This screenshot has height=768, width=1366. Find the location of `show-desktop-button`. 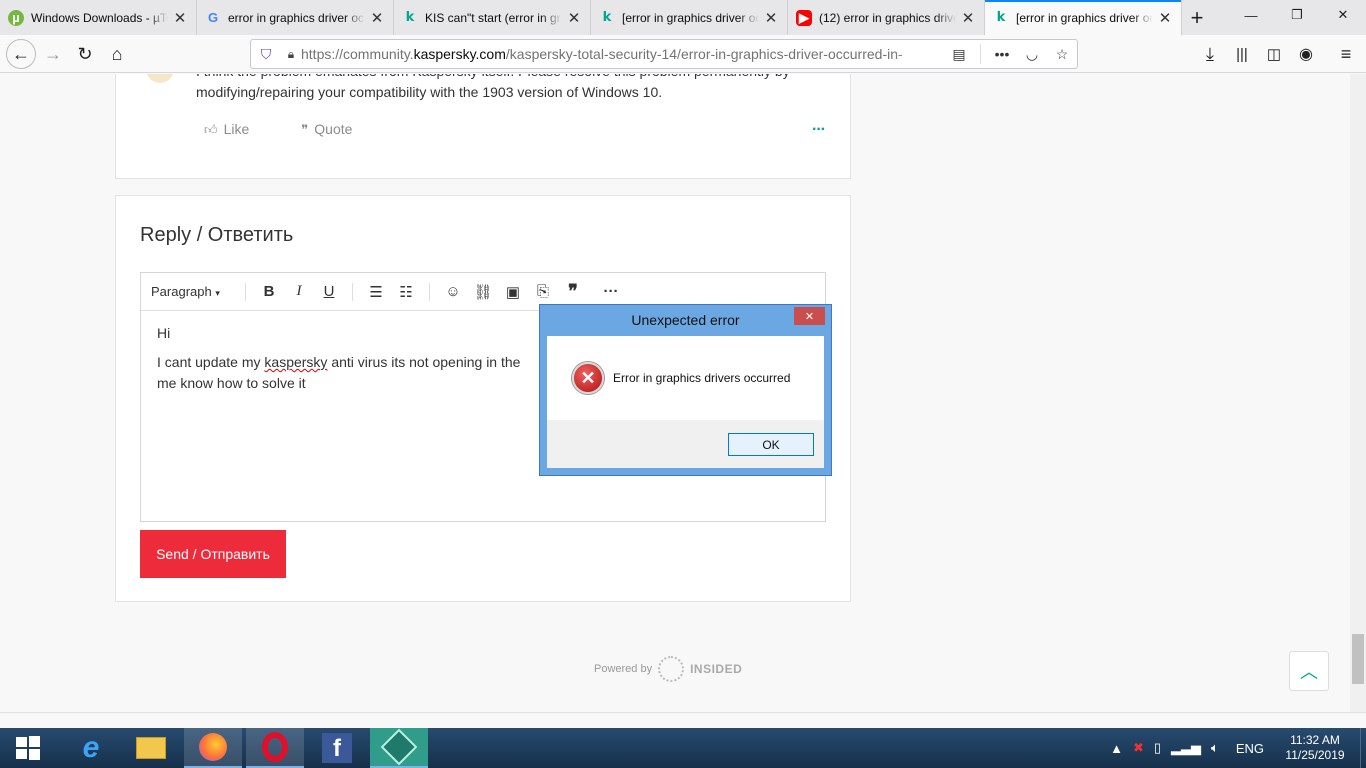

show-desktop-button is located at coordinates (1363, 748).